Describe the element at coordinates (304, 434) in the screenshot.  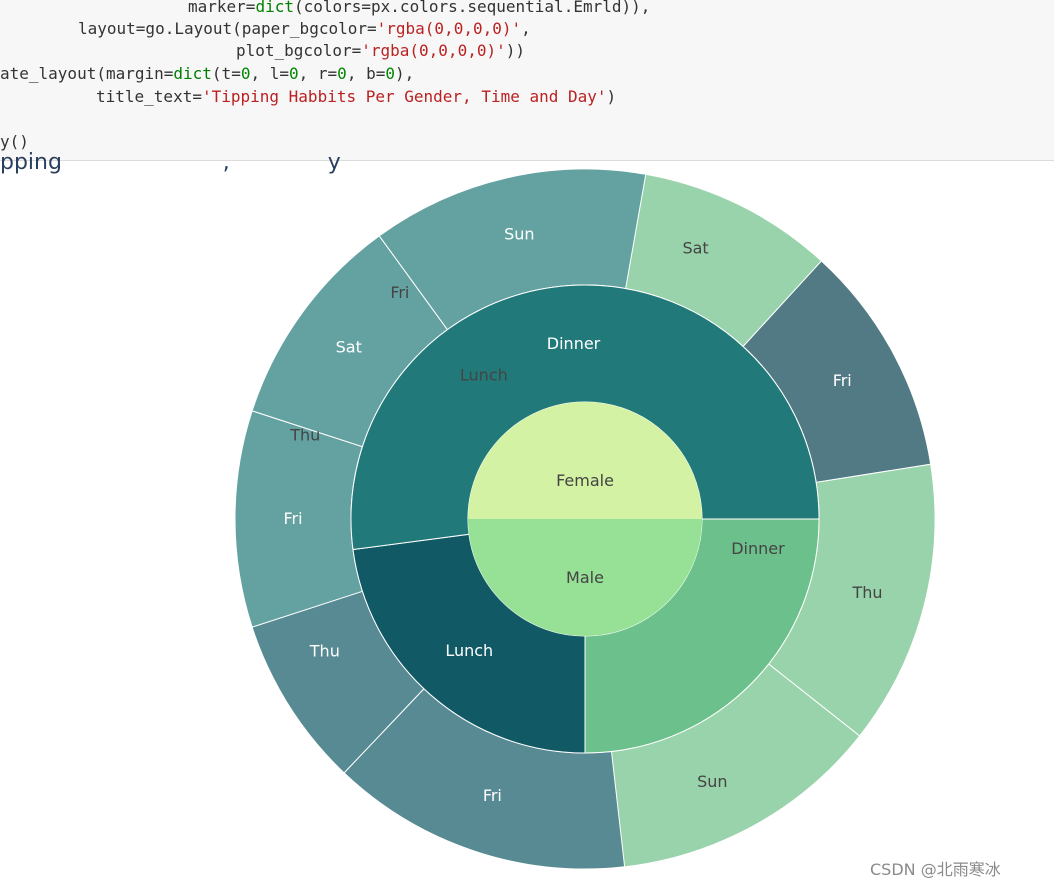
I see `sunburst-label-female-lunch-thu: Thu` at that location.